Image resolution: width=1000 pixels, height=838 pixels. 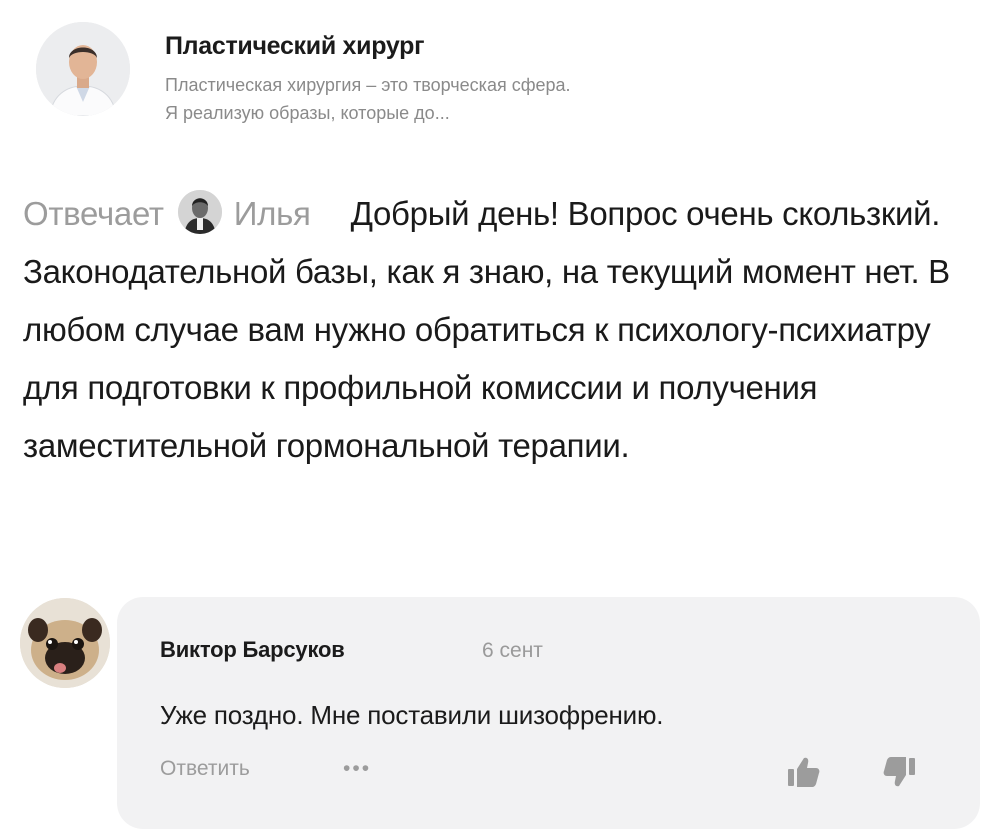 What do you see at coordinates (412, 715) in the screenshot?
I see `comment-text: Уже поздно. Мне поставили шизофрению.` at bounding box center [412, 715].